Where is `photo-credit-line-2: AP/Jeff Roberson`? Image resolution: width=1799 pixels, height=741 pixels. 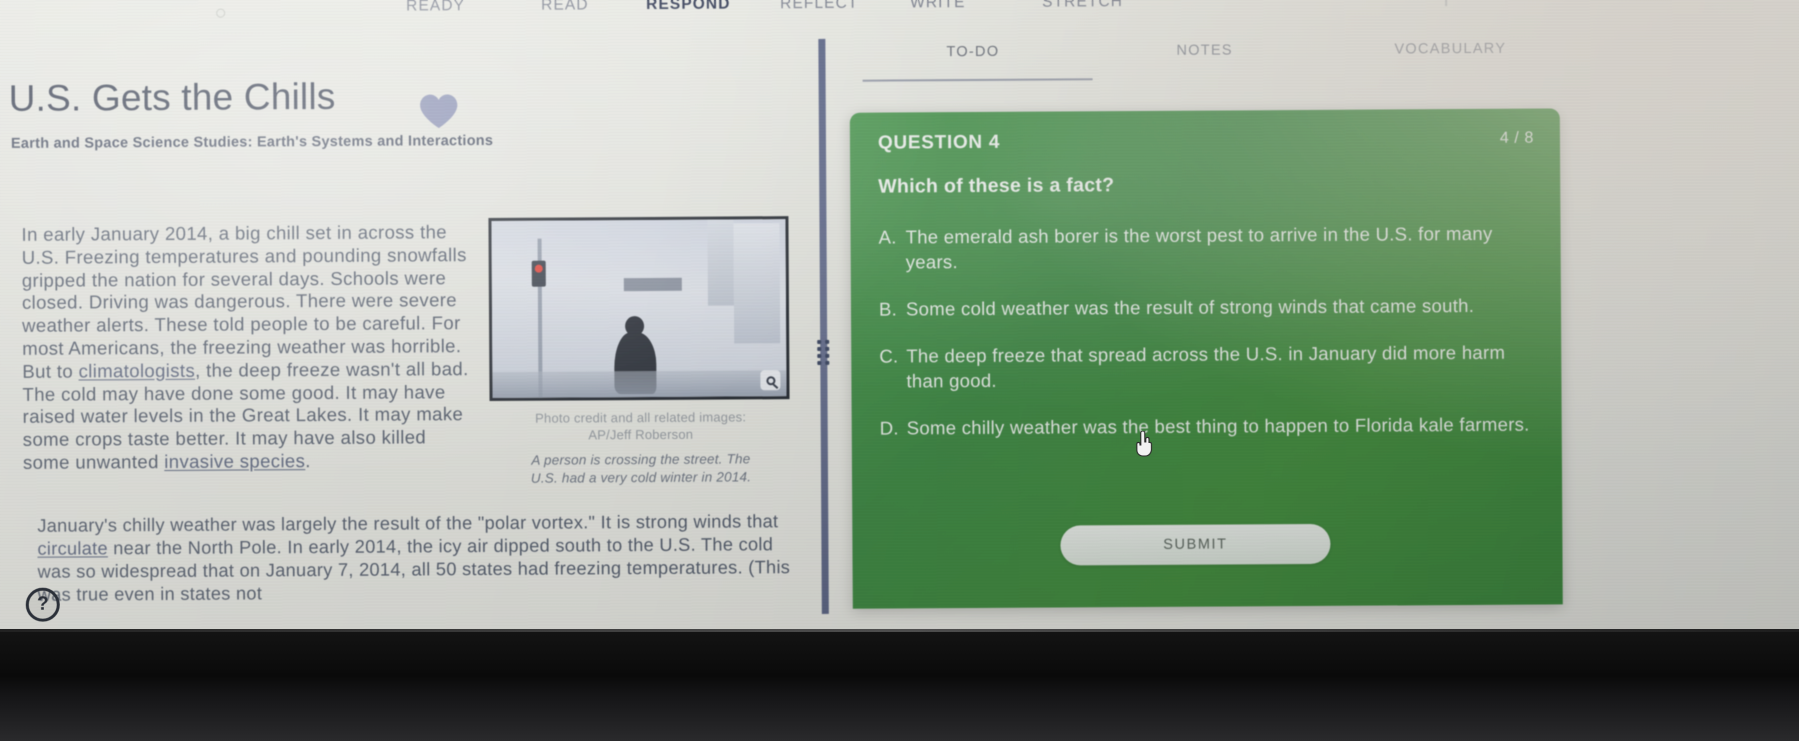 photo-credit-line-2: AP/Jeff Roberson is located at coordinates (641, 434).